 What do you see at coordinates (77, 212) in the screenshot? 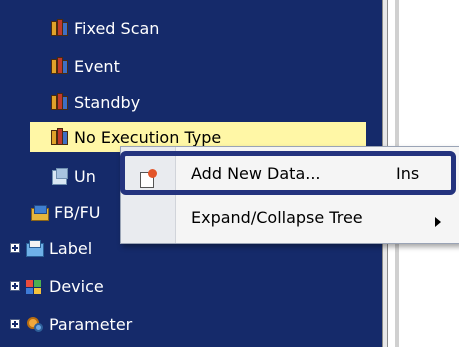
I see `tree-item-label: FB/FU` at bounding box center [77, 212].